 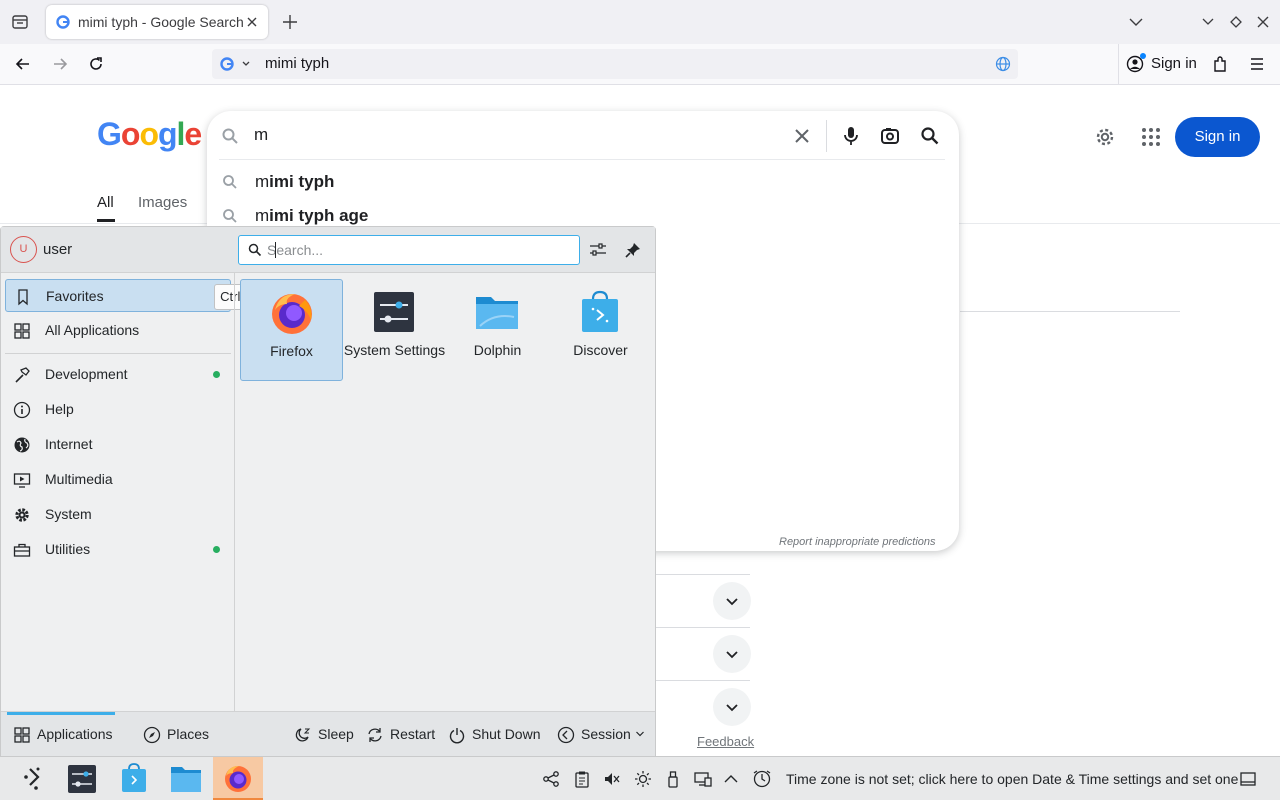 I want to click on clear-search-icon, so click(x=802, y=136).